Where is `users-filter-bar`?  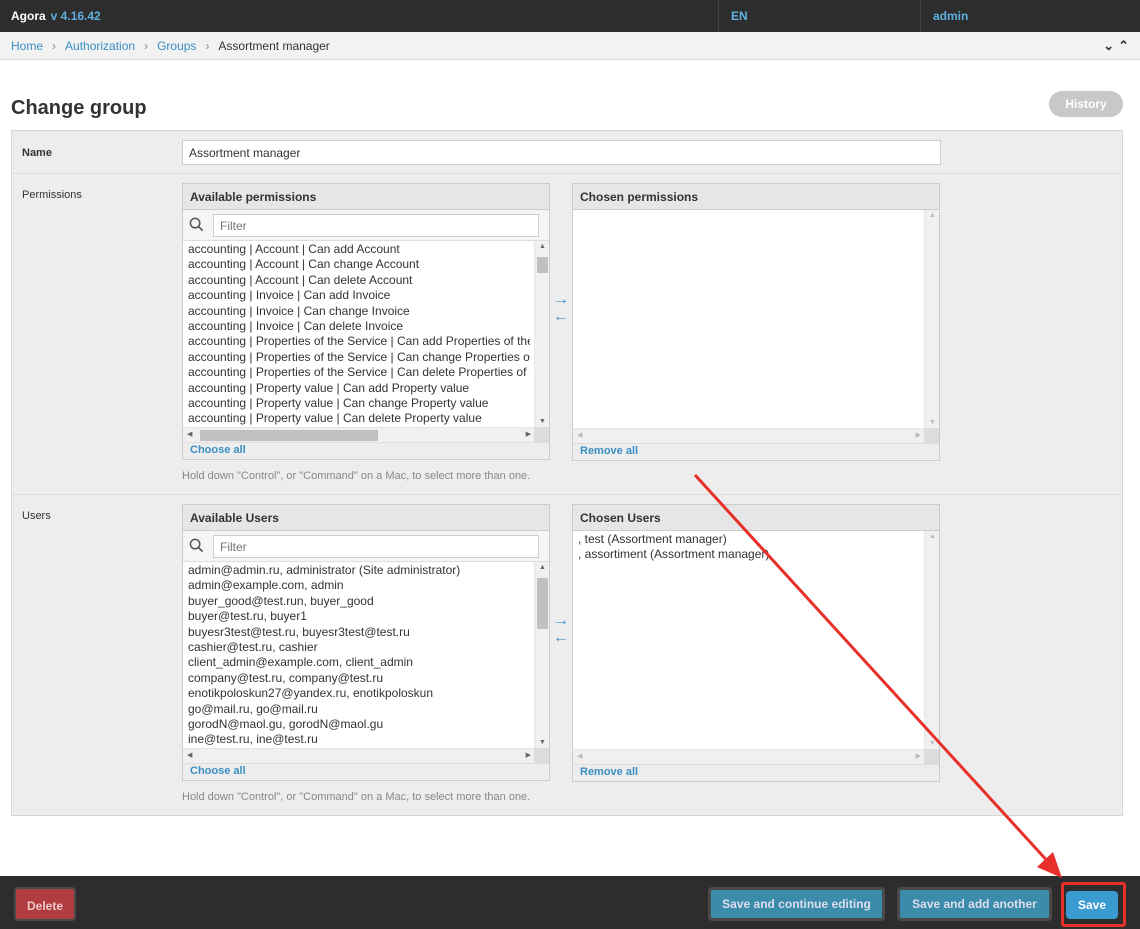
users-filter-bar is located at coordinates (366, 546).